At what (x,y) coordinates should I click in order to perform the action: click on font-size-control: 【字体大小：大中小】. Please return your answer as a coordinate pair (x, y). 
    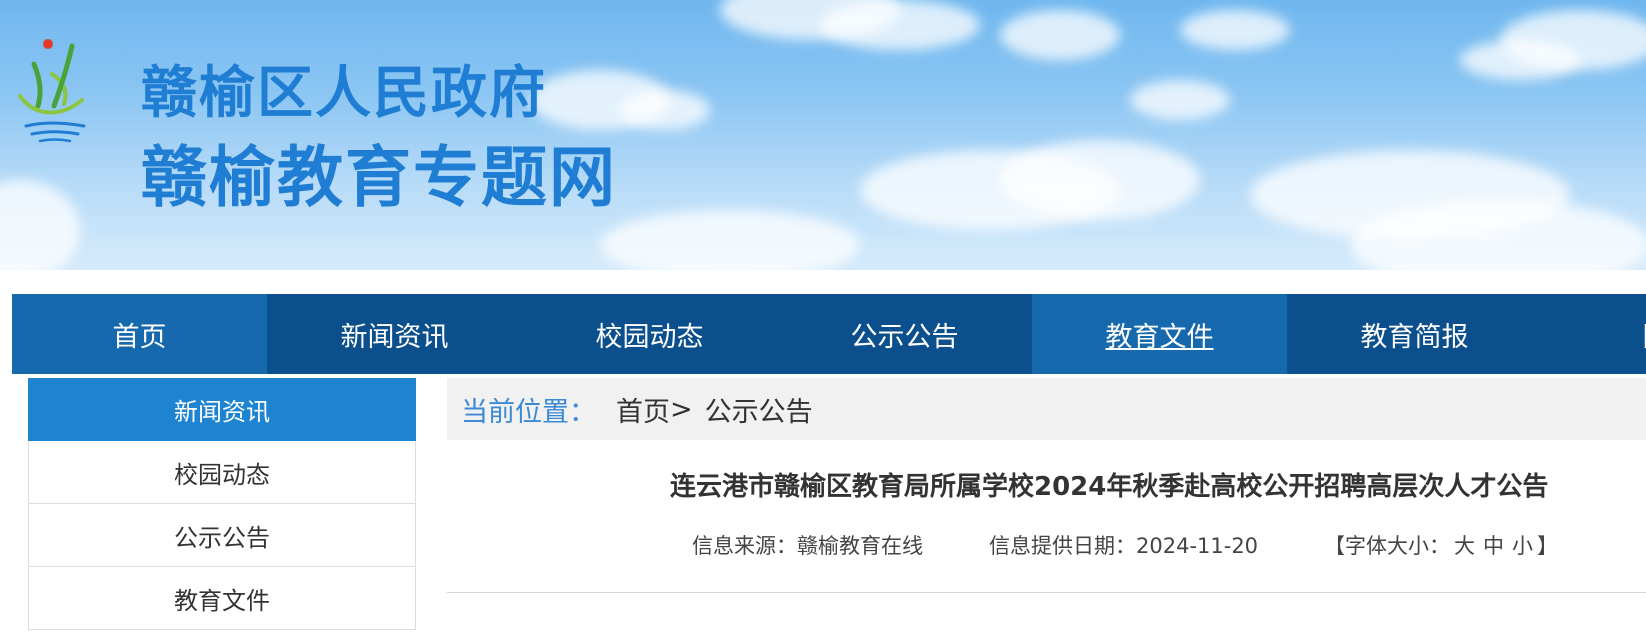
    Looking at the image, I should click on (1441, 545).